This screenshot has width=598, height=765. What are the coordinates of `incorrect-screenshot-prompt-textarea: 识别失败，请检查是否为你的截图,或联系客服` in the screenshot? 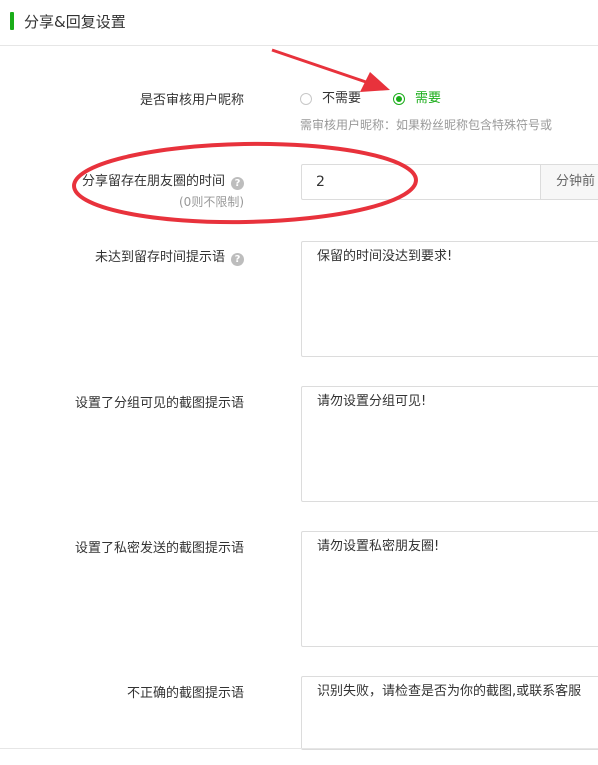 It's located at (449, 713).